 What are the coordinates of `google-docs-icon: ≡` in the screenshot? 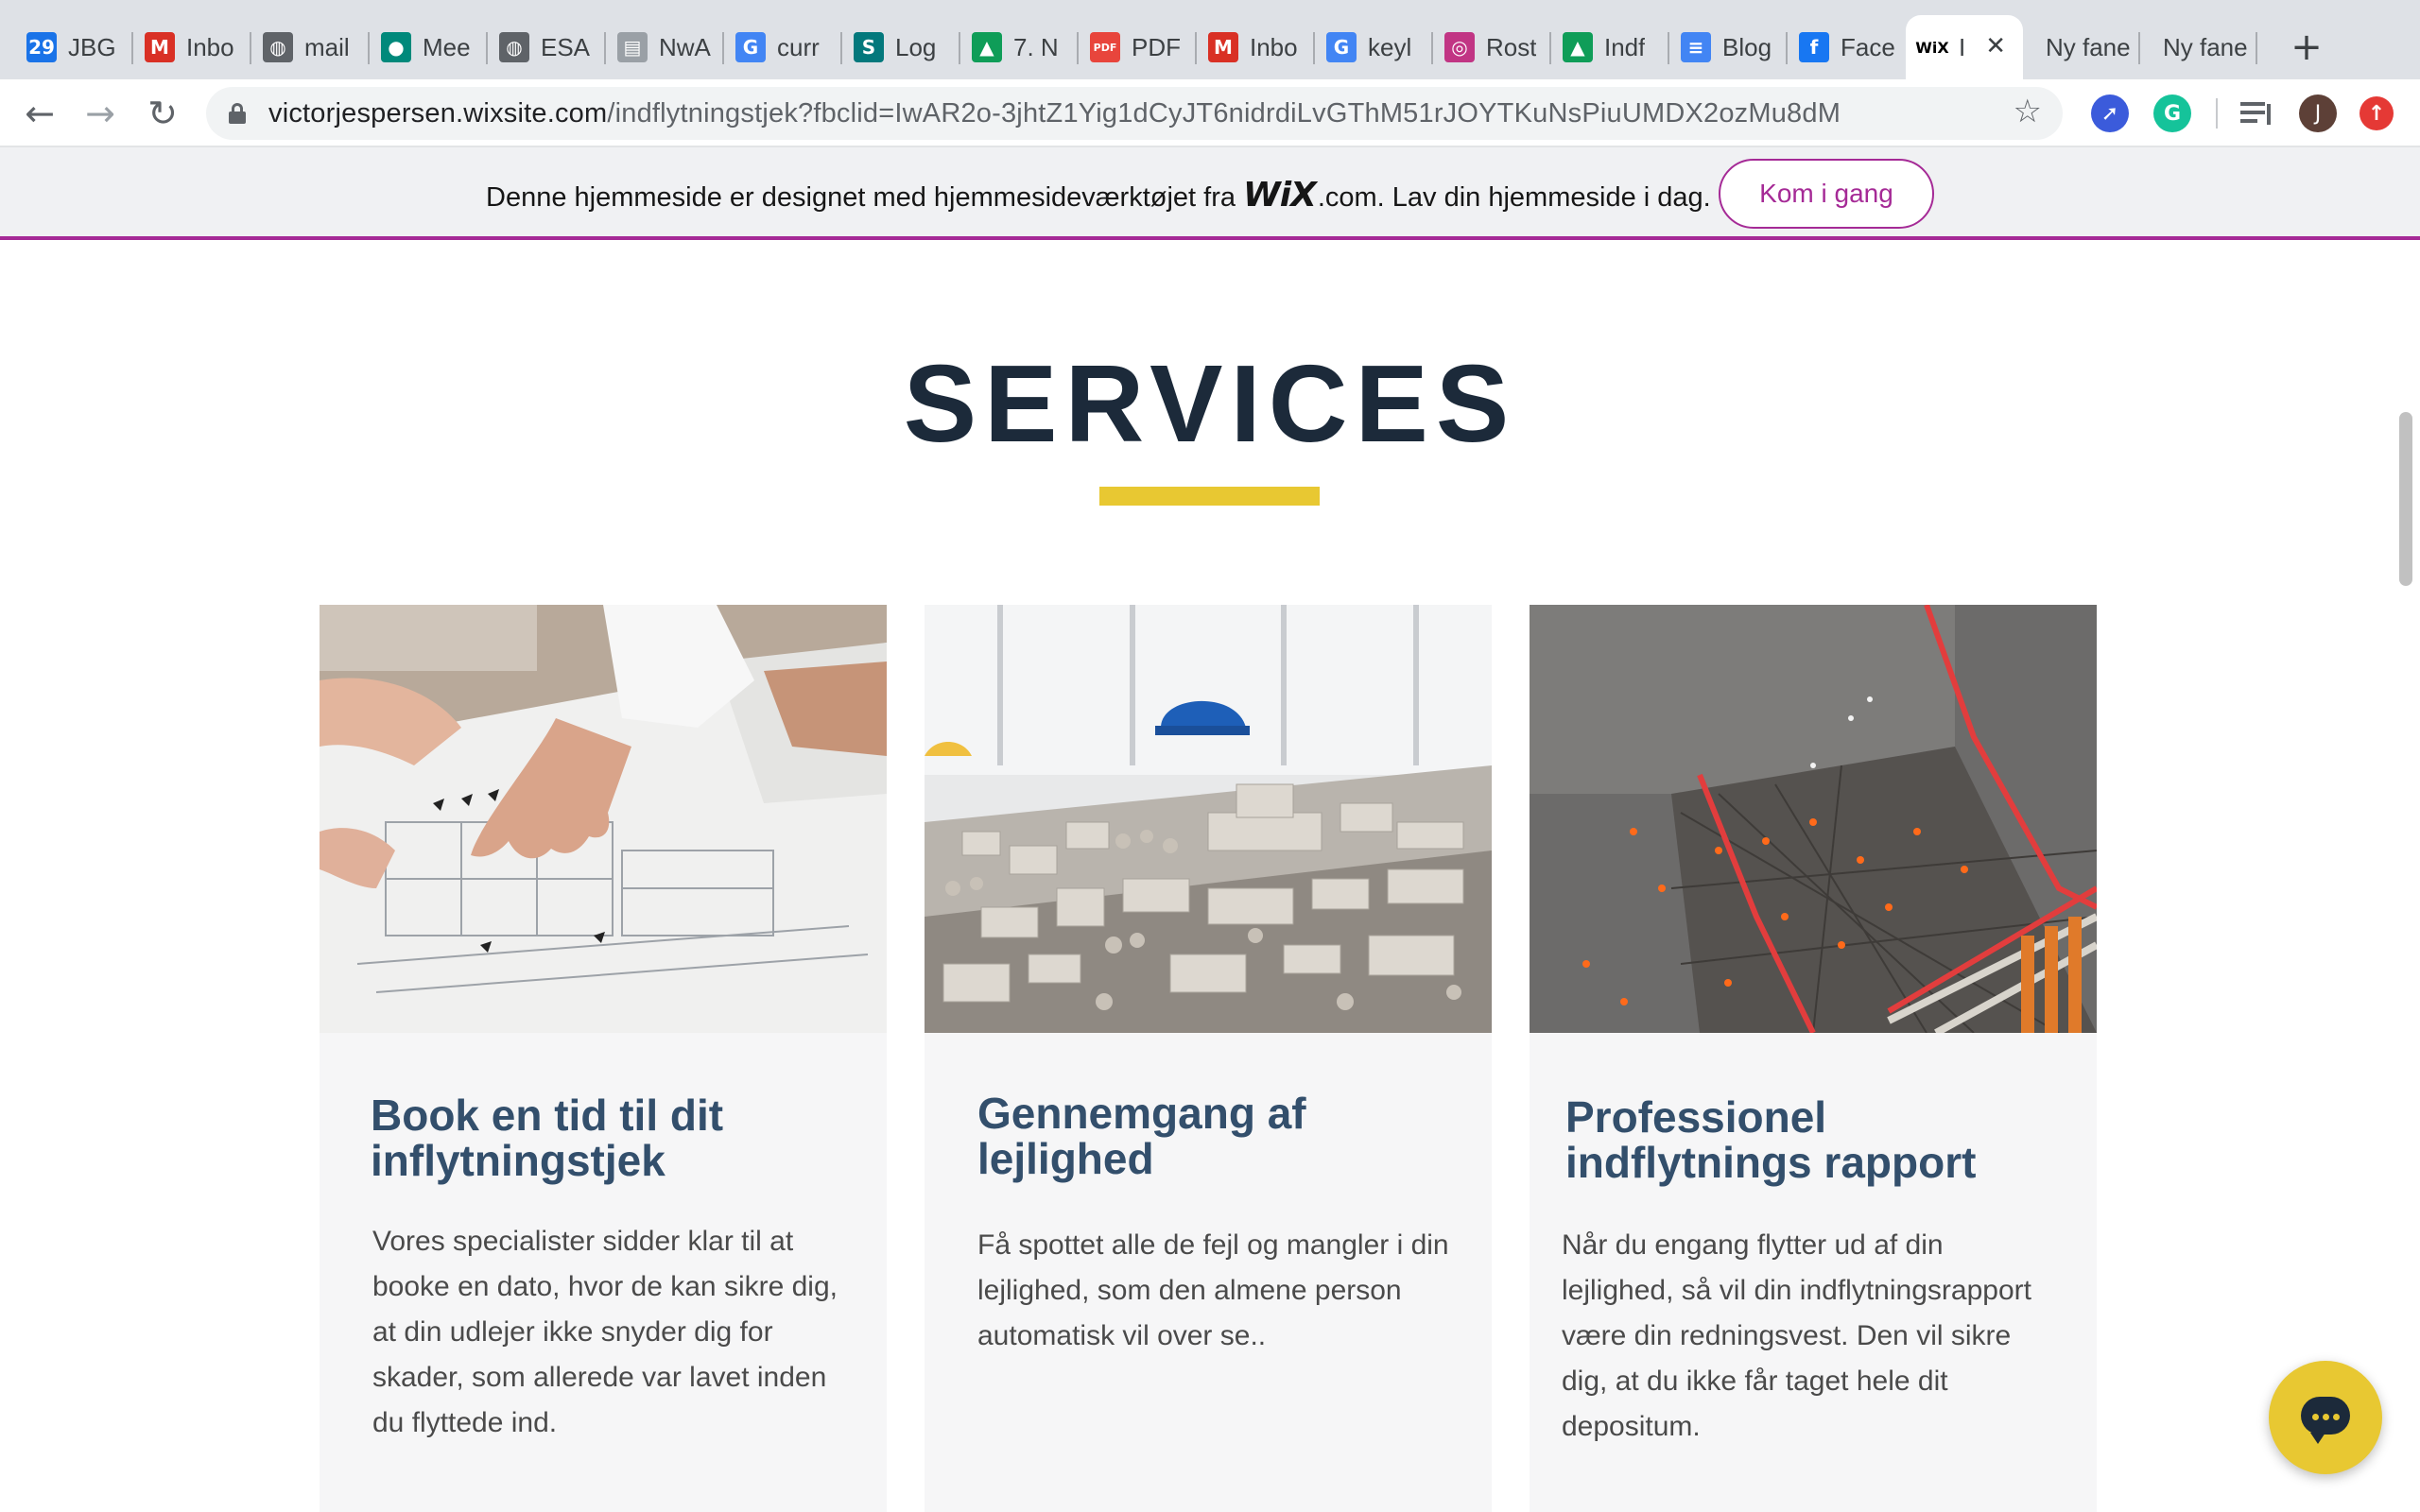 It's located at (1696, 47).